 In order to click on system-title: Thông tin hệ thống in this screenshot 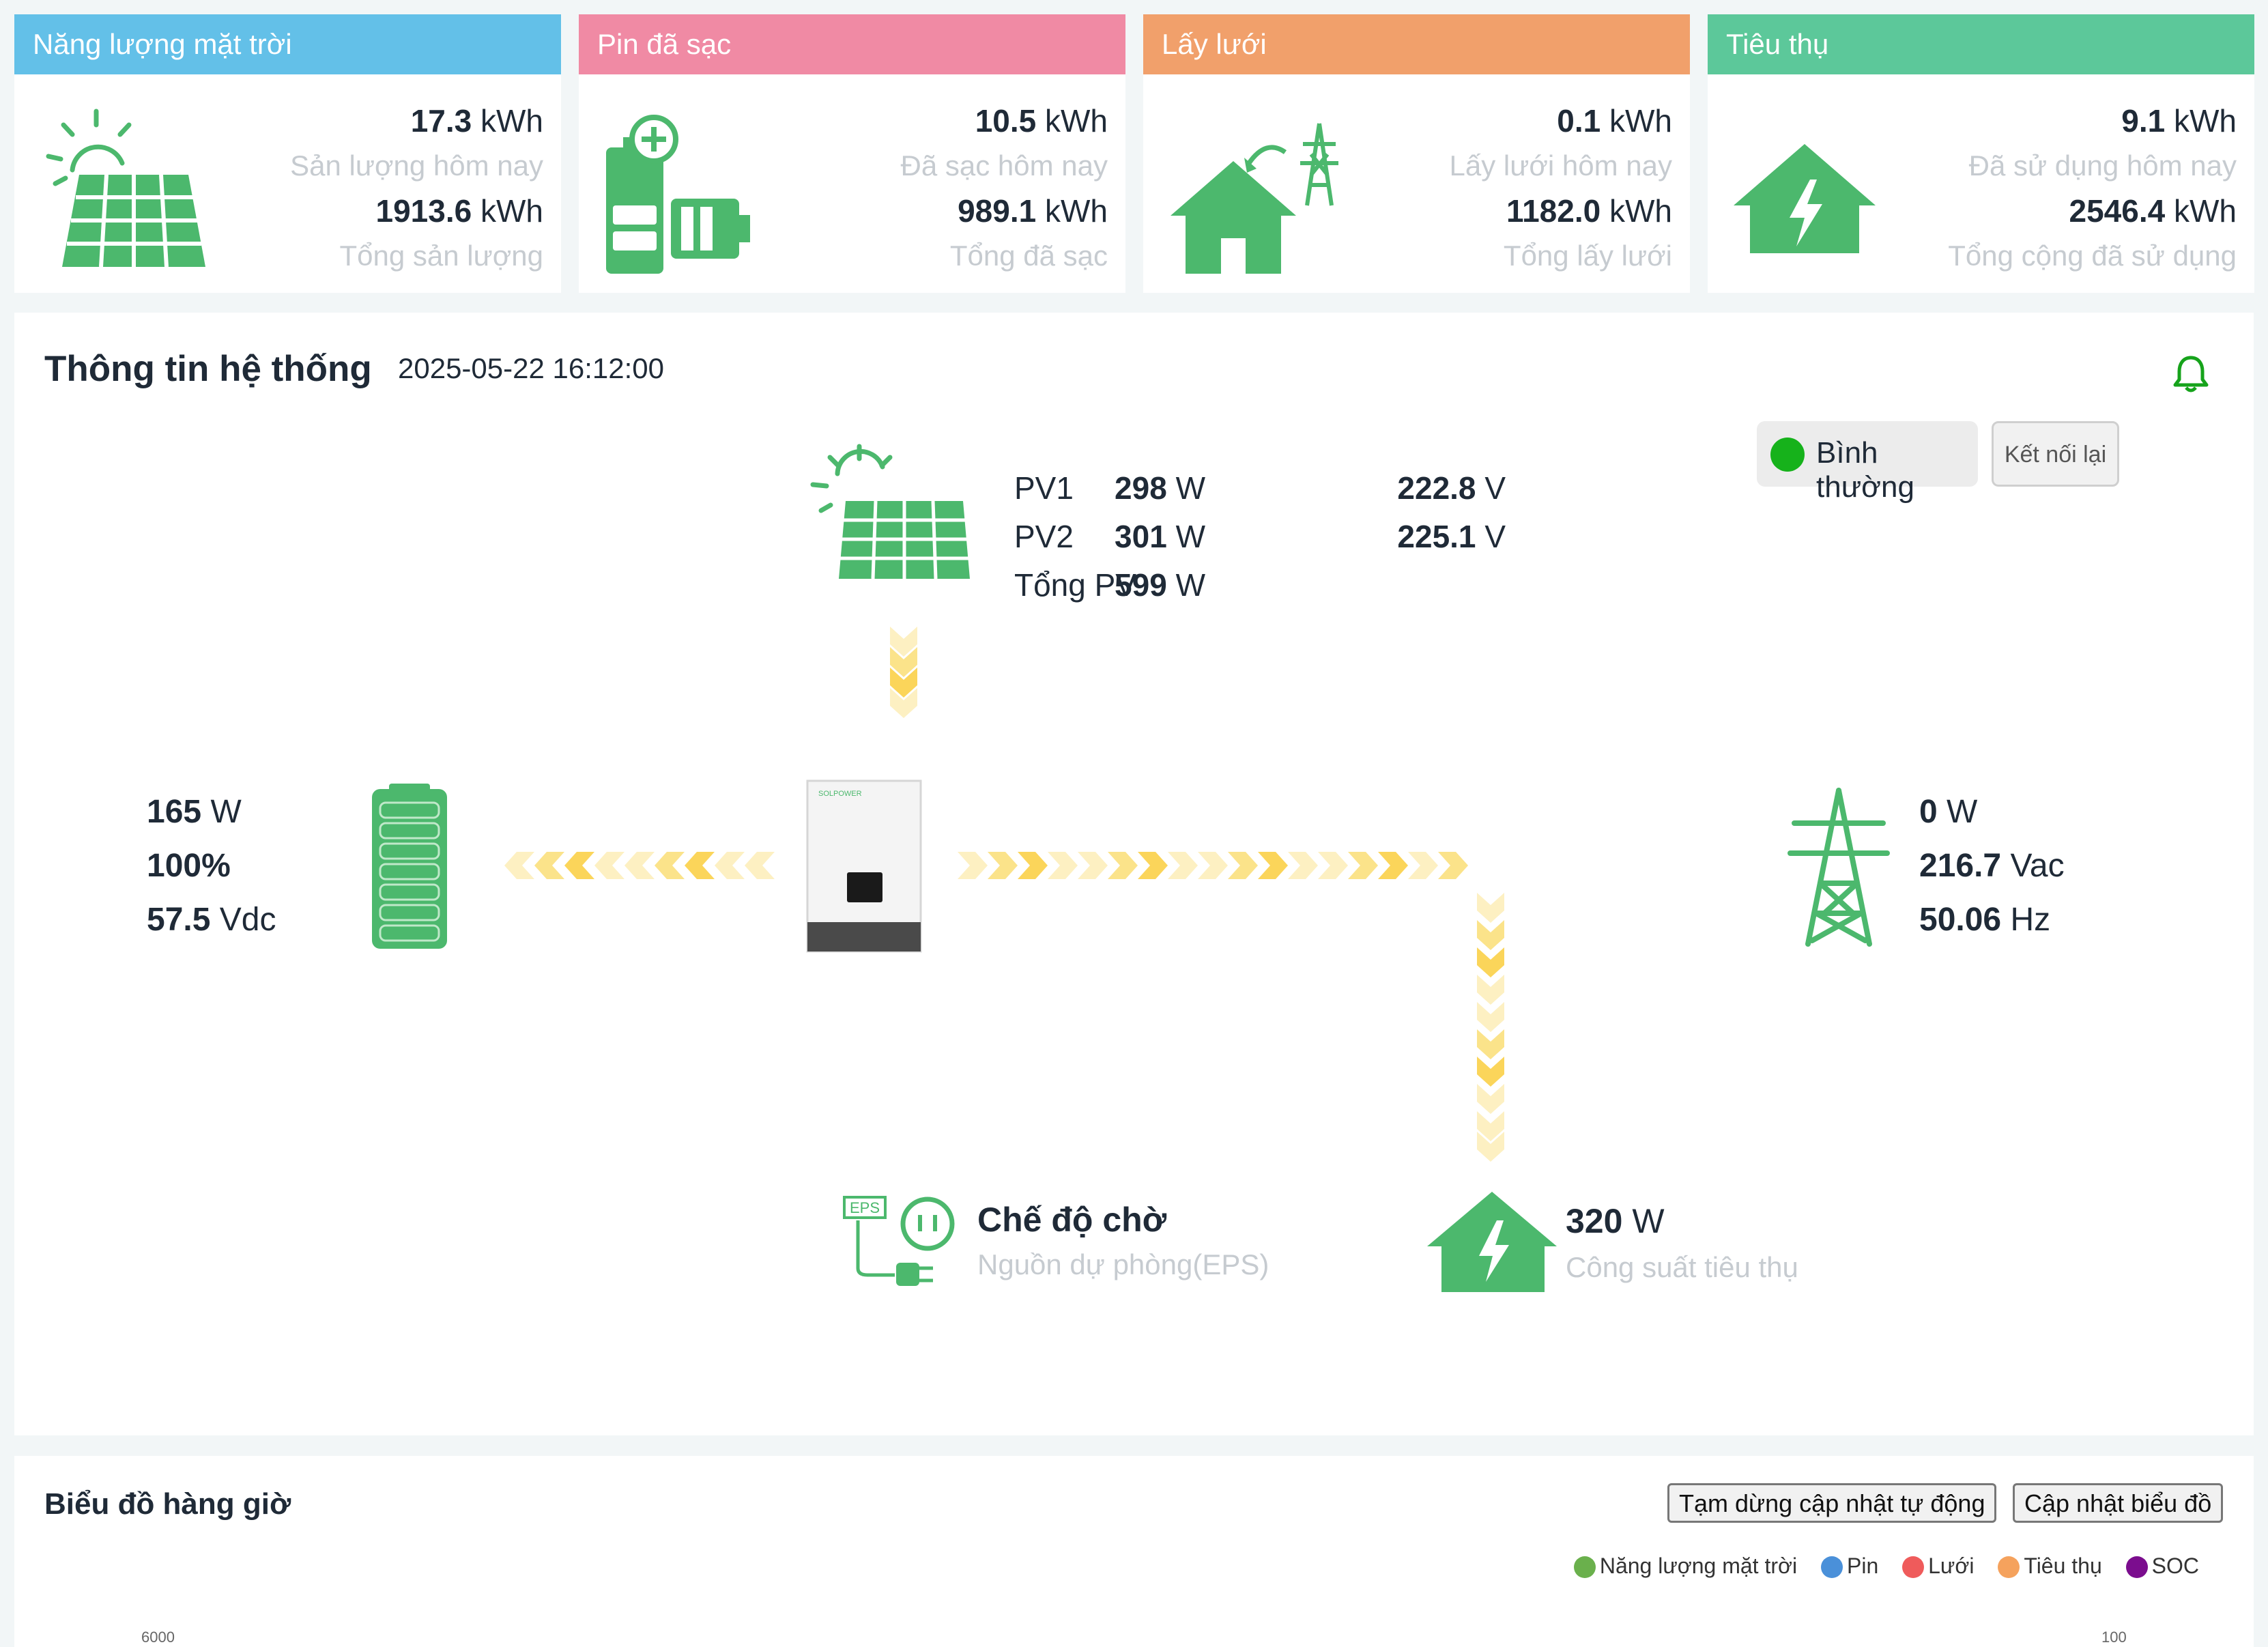, I will do `click(208, 369)`.